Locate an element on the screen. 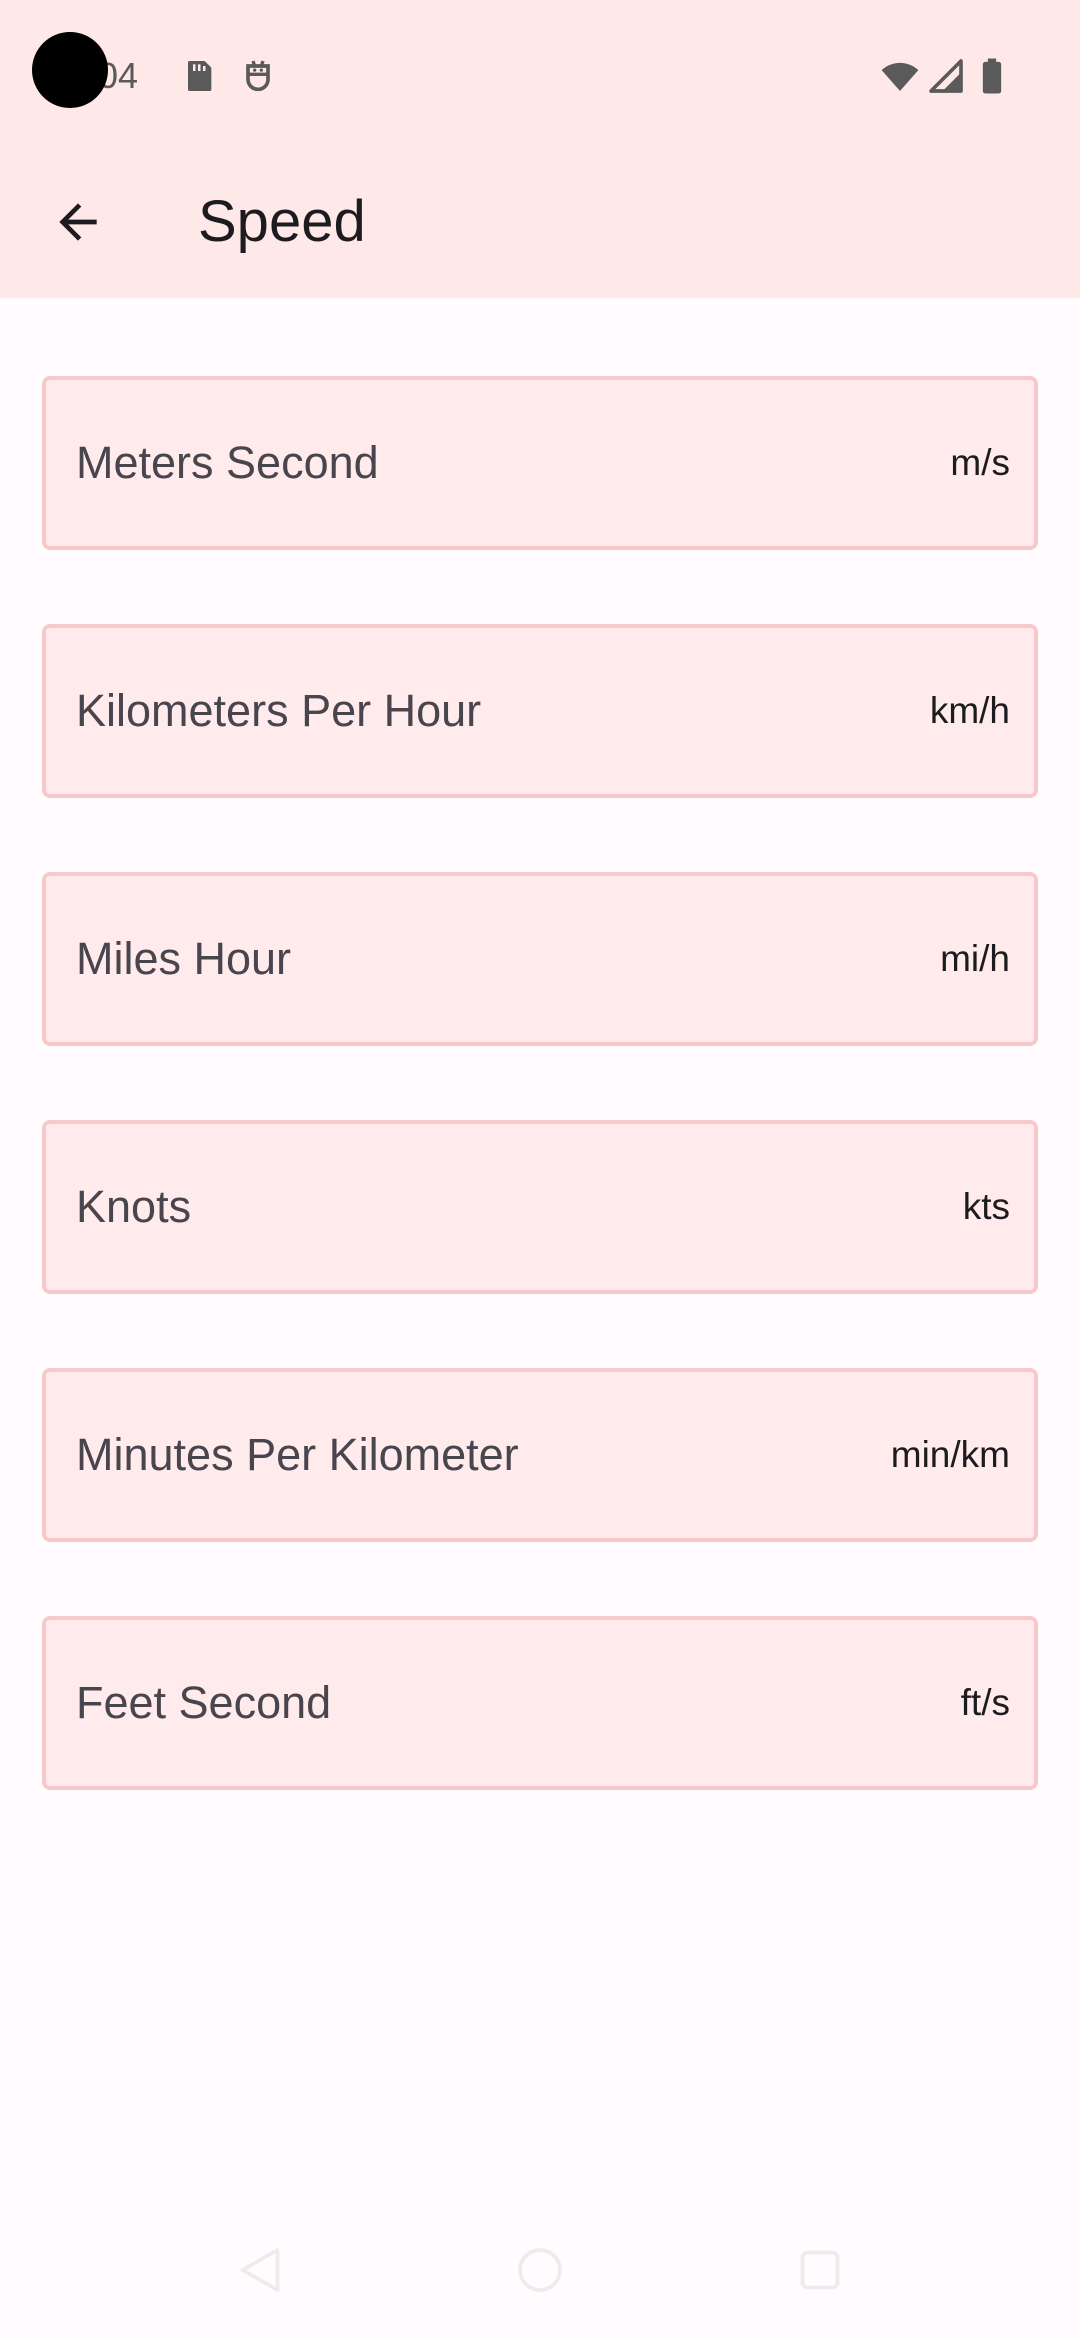 The height and width of the screenshot is (2340, 1080). system-nav-bar is located at coordinates (540, 2280).